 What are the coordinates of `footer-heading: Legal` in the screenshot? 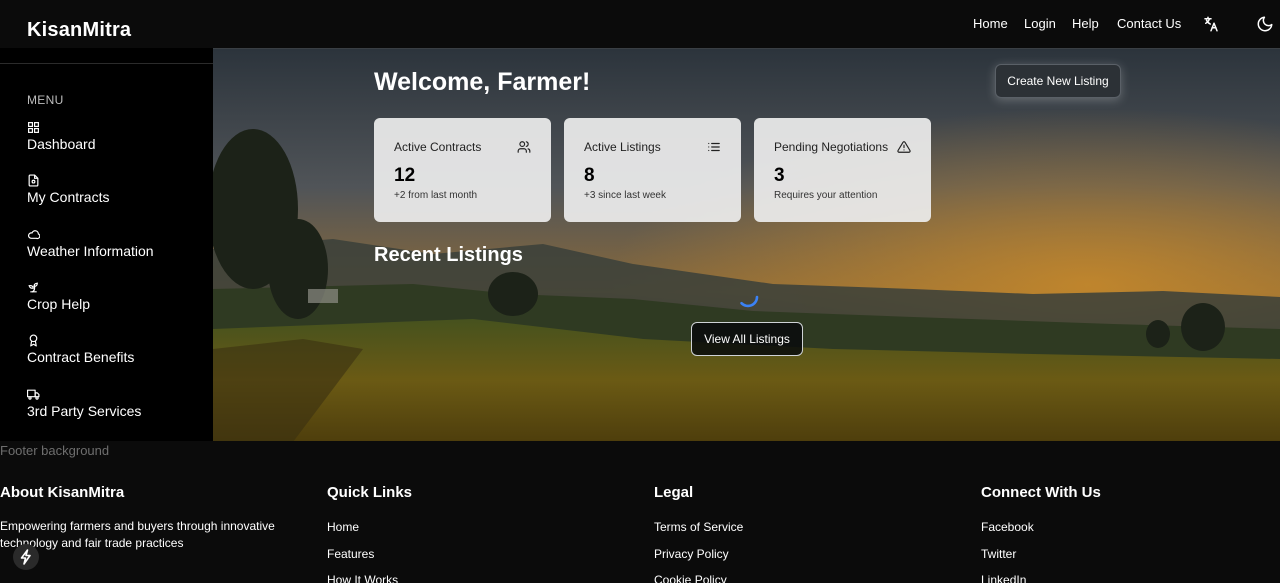 It's located at (674, 492).